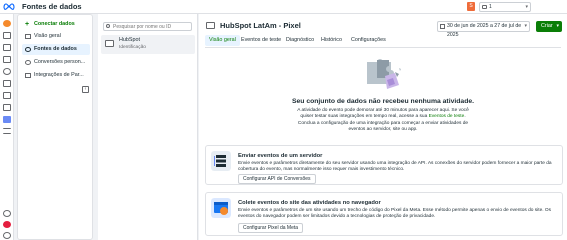 This screenshot has width=567, height=240. What do you see at coordinates (300, 40) in the screenshot?
I see `tab-diagnostics: Diagnóstico` at bounding box center [300, 40].